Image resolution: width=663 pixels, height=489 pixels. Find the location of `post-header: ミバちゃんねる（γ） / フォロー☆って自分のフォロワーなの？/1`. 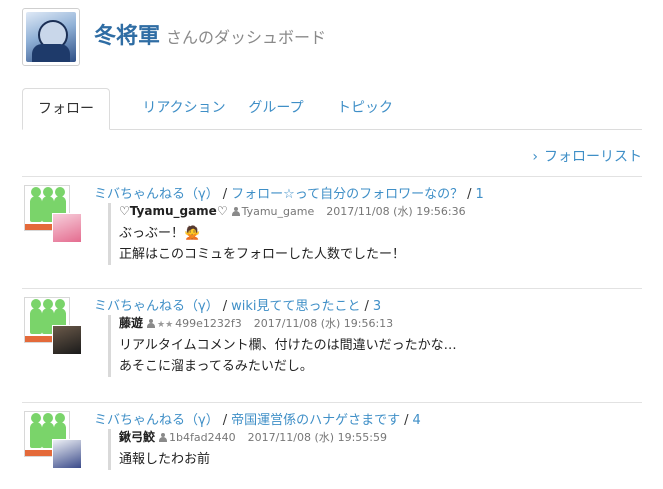

post-header: ミバちゃんねる（γ） / フォロー☆って自分のフォロワーなの？/1 is located at coordinates (289, 192).